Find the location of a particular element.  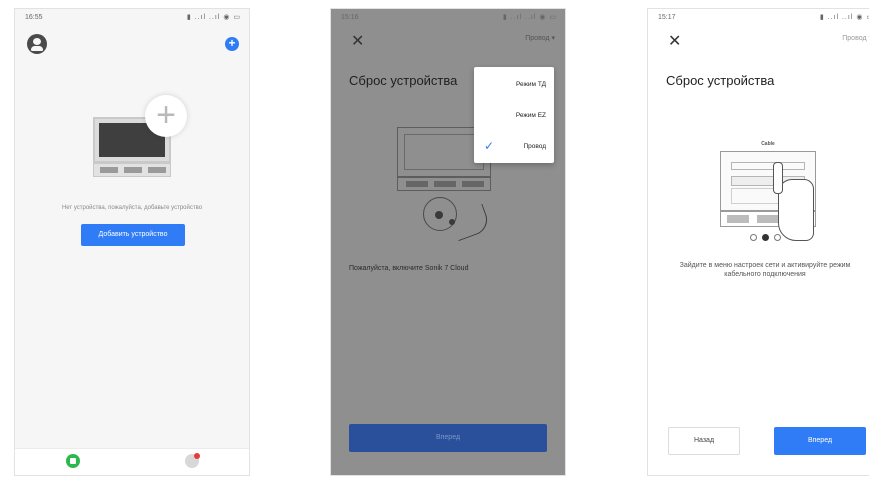

menu-item-label: Провод is located at coordinates (534, 146).